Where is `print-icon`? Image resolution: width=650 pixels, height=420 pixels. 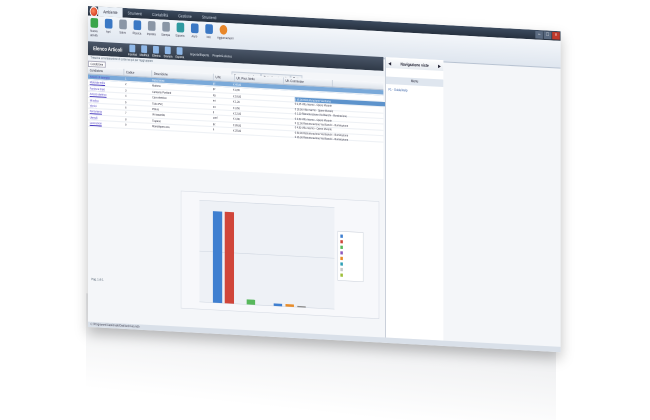 print-icon is located at coordinates (165, 26).